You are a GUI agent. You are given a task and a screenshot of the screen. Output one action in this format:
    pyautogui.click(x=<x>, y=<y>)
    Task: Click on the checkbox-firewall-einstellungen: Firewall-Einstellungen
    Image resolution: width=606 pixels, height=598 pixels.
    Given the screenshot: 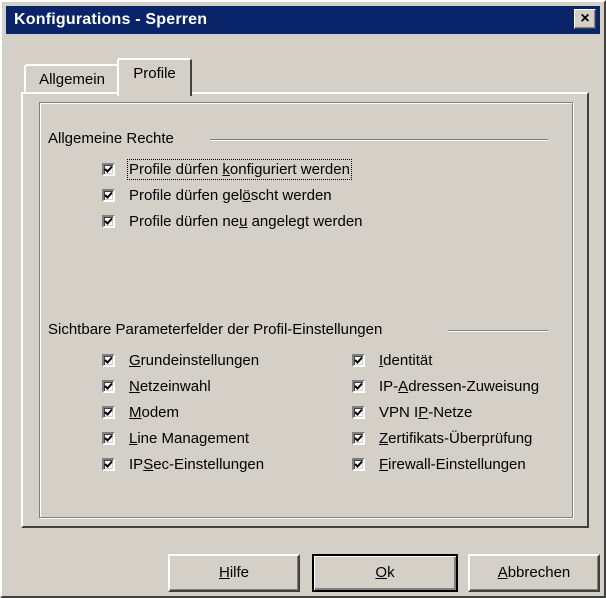 What is the action you would take?
    pyautogui.click(x=439, y=464)
    